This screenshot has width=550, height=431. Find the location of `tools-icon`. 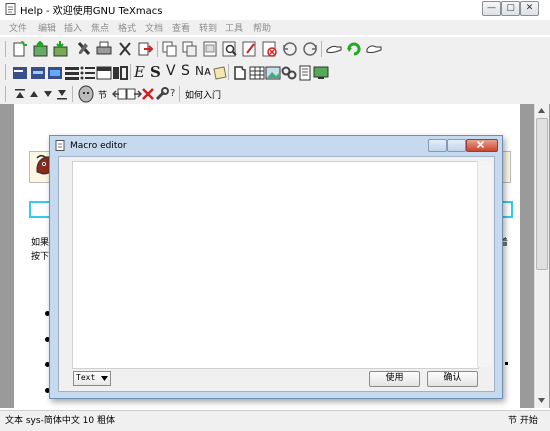

tools-icon is located at coordinates (84, 49).